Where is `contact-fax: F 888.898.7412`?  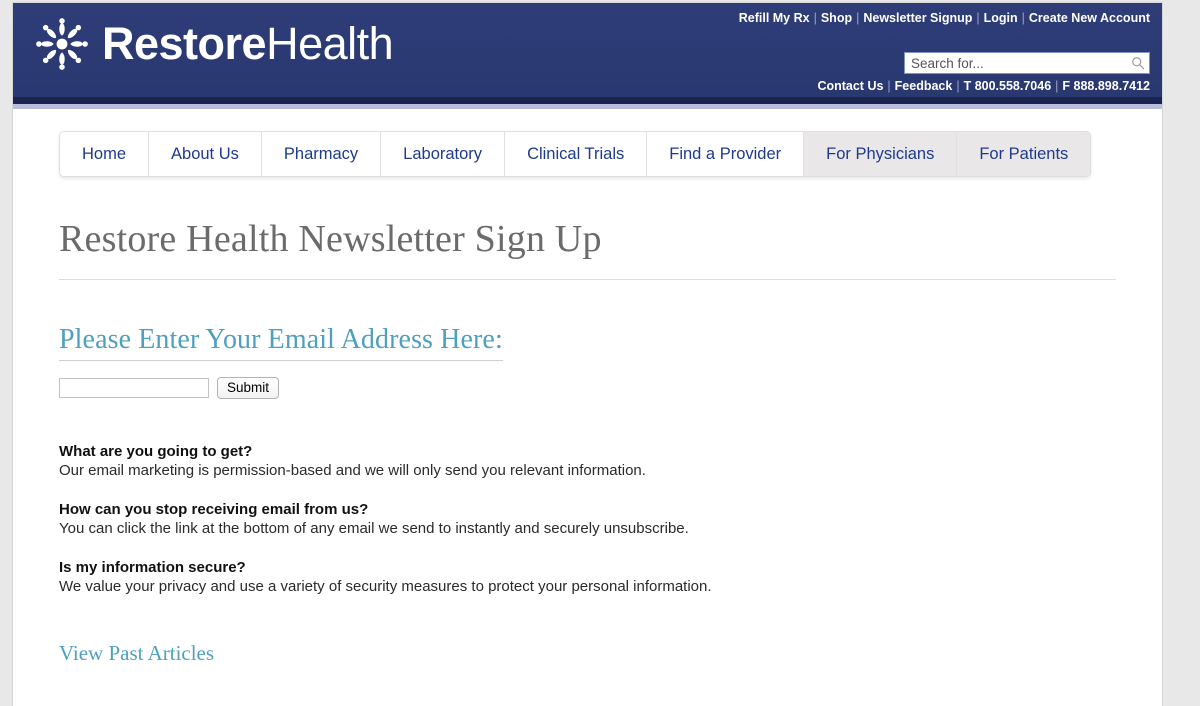 contact-fax: F 888.898.7412 is located at coordinates (1106, 86).